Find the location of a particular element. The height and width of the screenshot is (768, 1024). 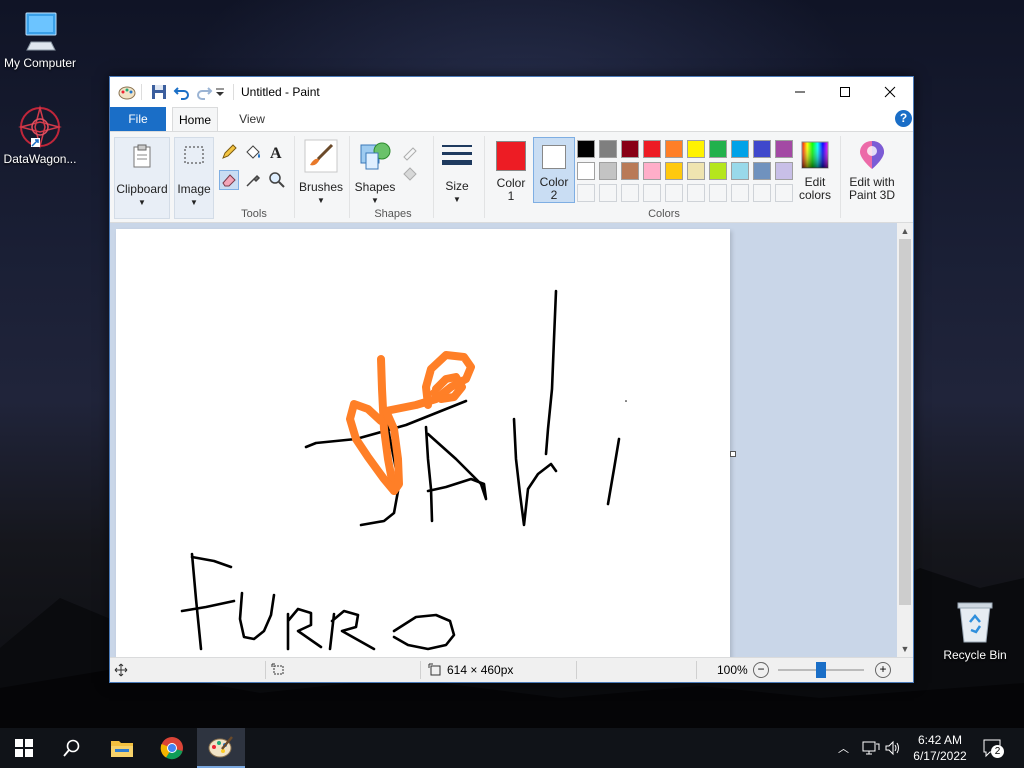

customize-quick-access-icon is located at coordinates (220, 92).